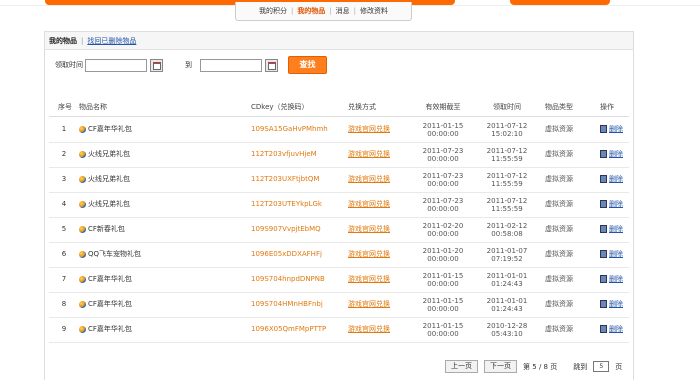  What do you see at coordinates (111, 41) in the screenshot?
I see `recover-deleted-link: 找回已删除物品` at bounding box center [111, 41].